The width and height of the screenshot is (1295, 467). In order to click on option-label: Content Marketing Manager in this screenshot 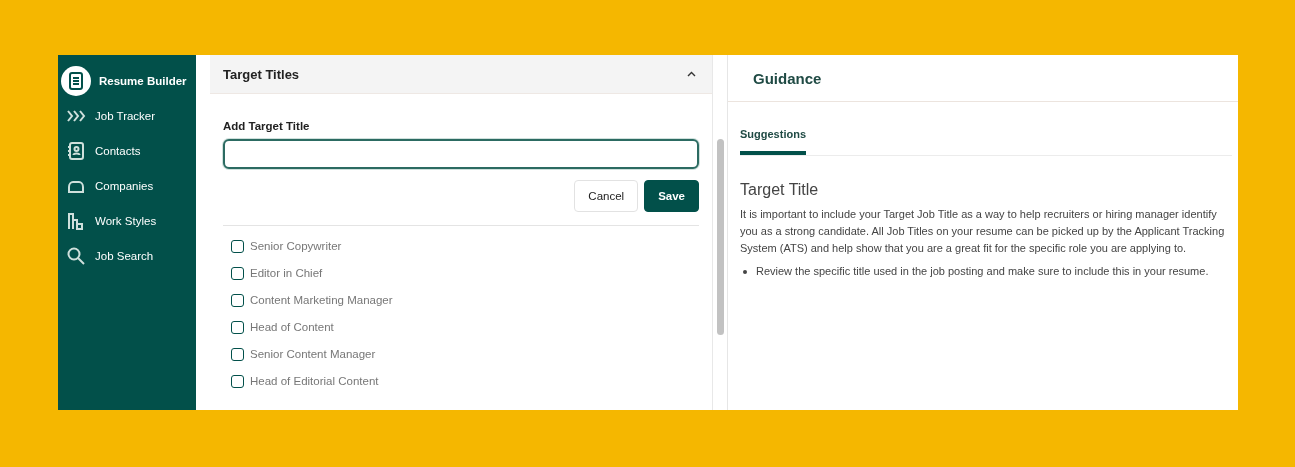, I will do `click(321, 300)`.